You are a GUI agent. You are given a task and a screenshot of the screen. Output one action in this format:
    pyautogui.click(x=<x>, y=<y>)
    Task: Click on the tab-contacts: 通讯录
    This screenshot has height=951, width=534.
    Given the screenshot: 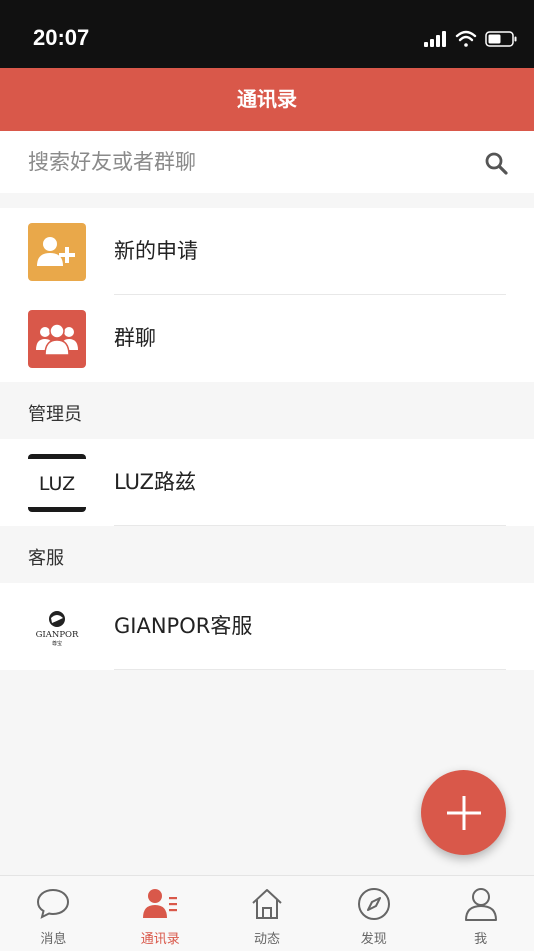 What is the action you would take?
    pyautogui.click(x=160, y=913)
    